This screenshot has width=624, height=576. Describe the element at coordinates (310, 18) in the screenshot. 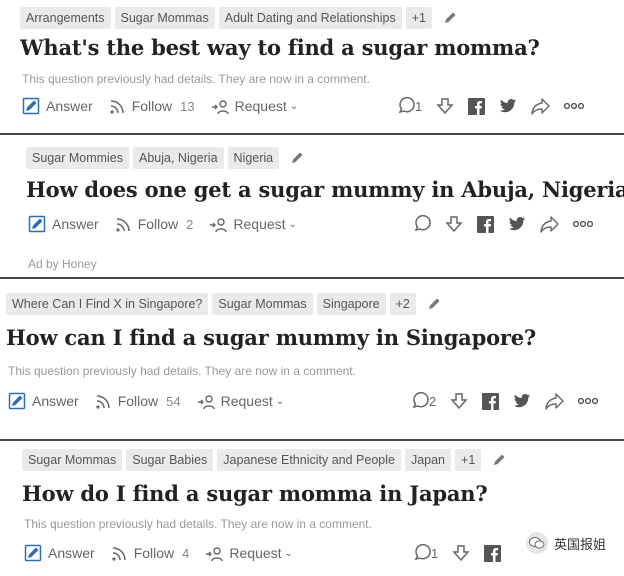

I see `topic-tag: Adult Dating and Relationships` at that location.